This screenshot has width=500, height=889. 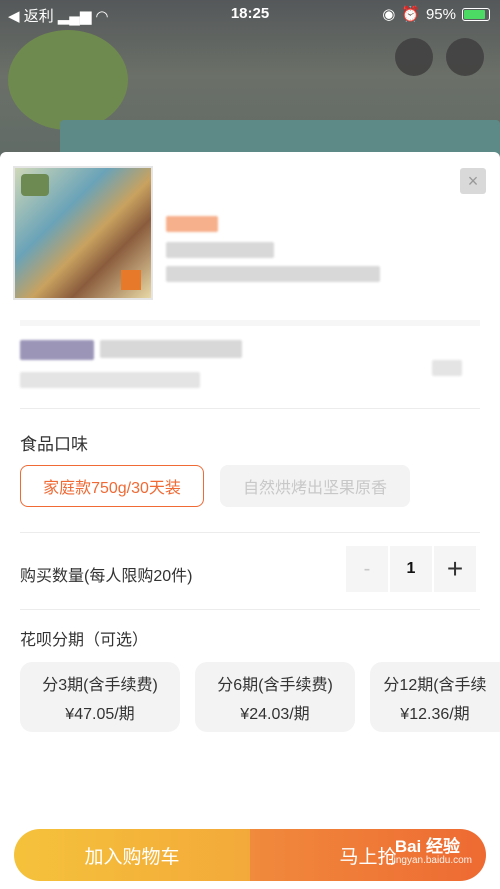 What do you see at coordinates (171, 349) in the screenshot?
I see `promo-text-obscured` at bounding box center [171, 349].